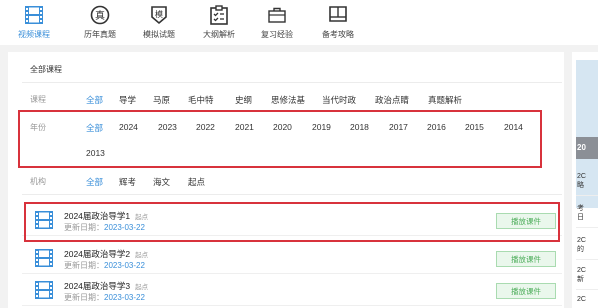 Image resolution: width=598 pixels, height=308 pixels. I want to click on svg-text: 模, so click(159, 14).